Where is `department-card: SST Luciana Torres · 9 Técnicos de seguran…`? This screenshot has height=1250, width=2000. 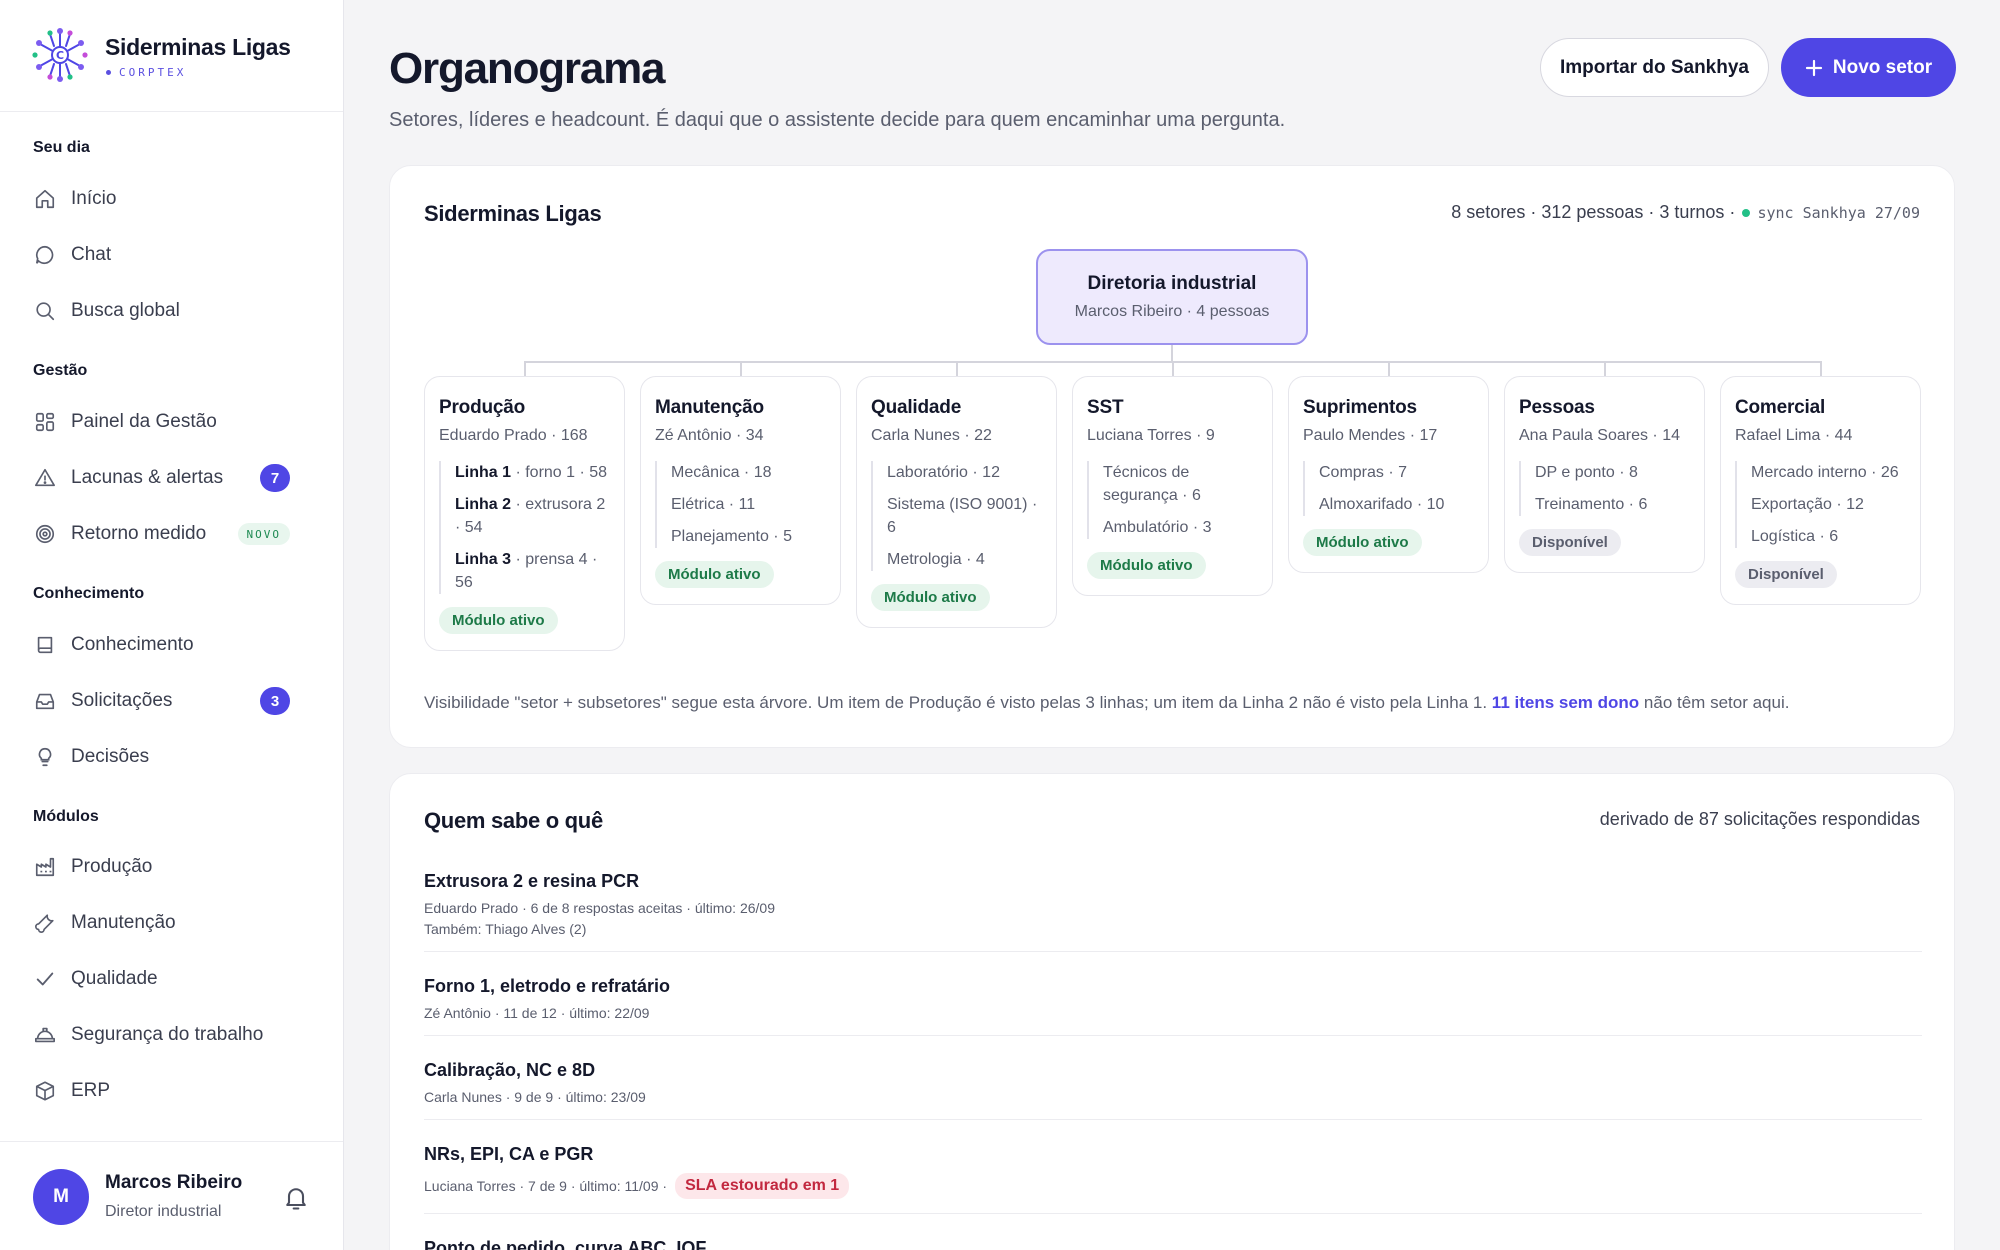
department-card: SST Luciana Torres · 9 Técnicos de seguran… is located at coordinates (1172, 486).